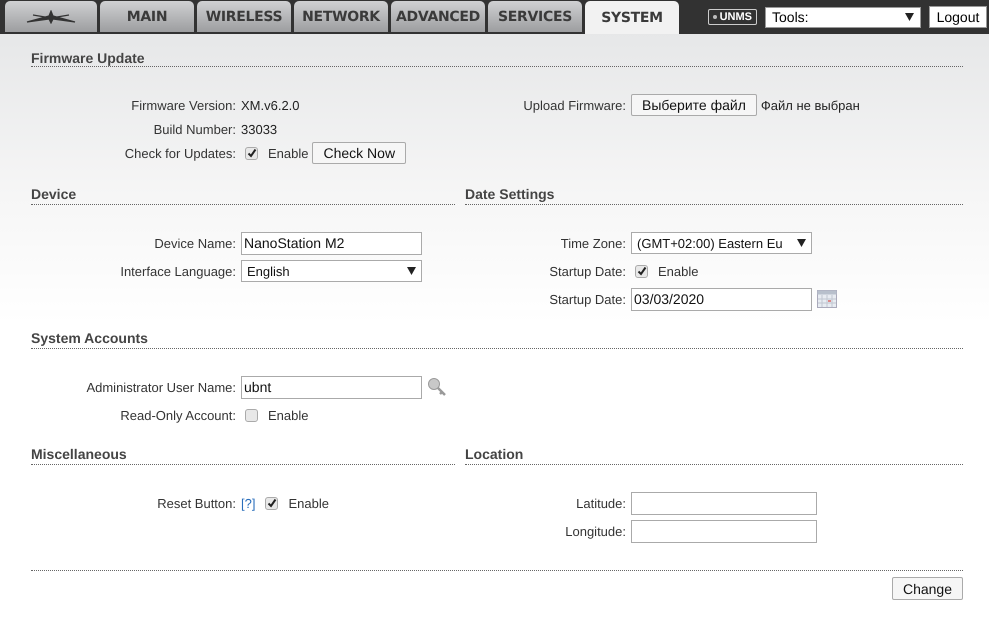 This screenshot has width=989, height=623. Describe the element at coordinates (632, 17) in the screenshot. I see `nav-tab: SYSTEM` at that location.